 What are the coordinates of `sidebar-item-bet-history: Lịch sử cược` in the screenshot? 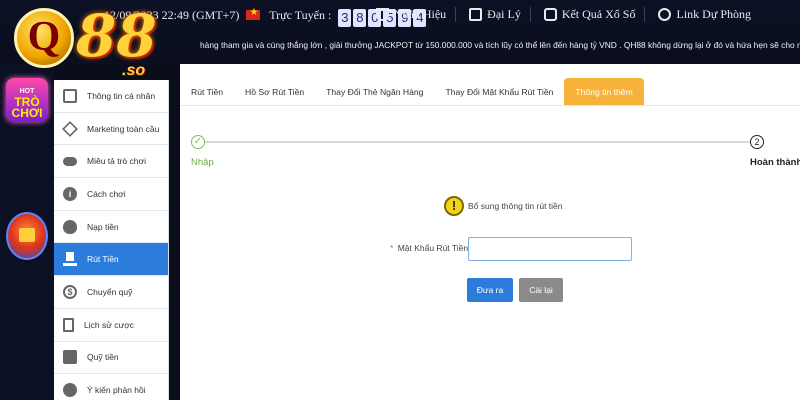 It's located at (111, 325).